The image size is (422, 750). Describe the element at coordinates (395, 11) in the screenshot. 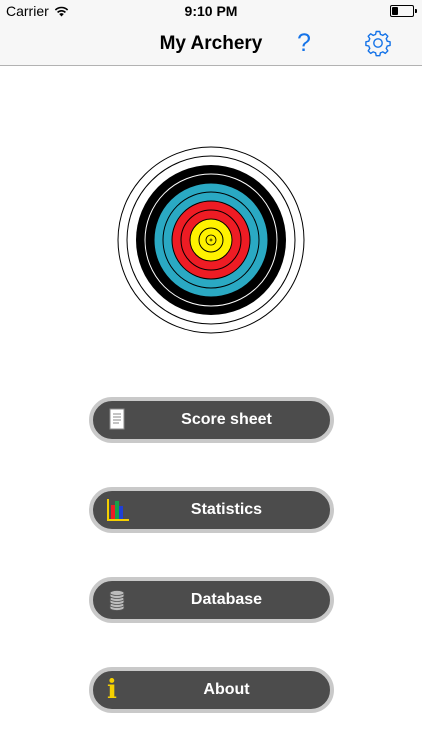

I see `battery-level` at that location.